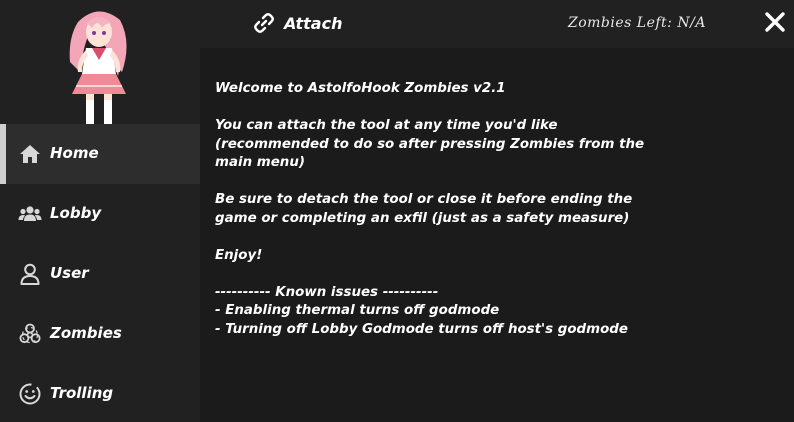 The height and width of the screenshot is (422, 794). Describe the element at coordinates (637, 23) in the screenshot. I see `zombies-left-status: Zombies Left: N/A` at that location.